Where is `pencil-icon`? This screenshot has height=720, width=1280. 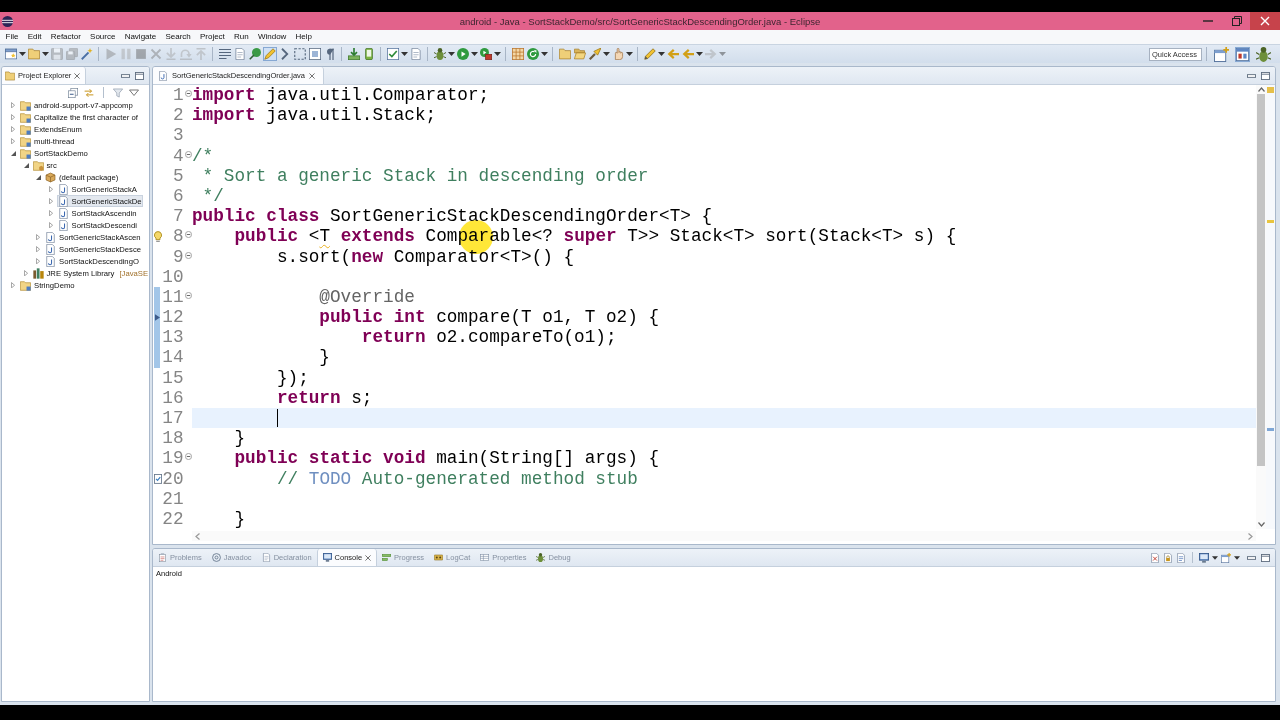 pencil-icon is located at coordinates (649, 54).